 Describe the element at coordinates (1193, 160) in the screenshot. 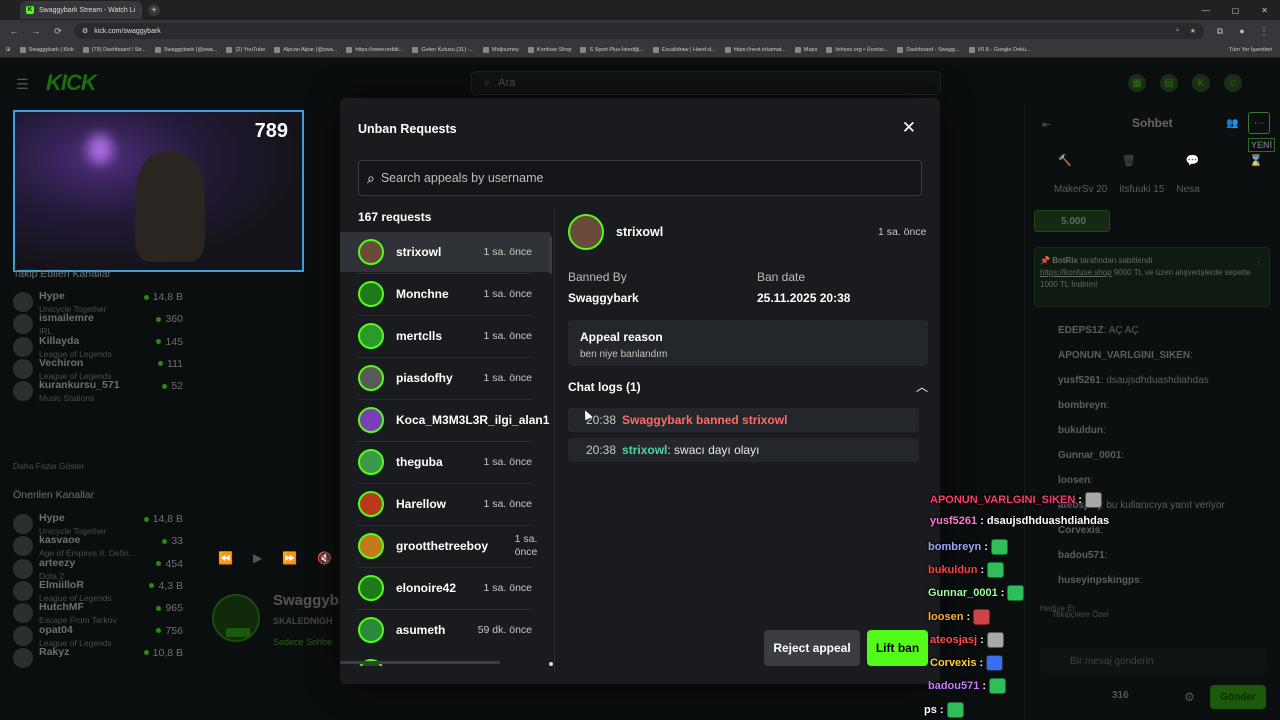

I see `chat-bubble-icon: 💬` at that location.